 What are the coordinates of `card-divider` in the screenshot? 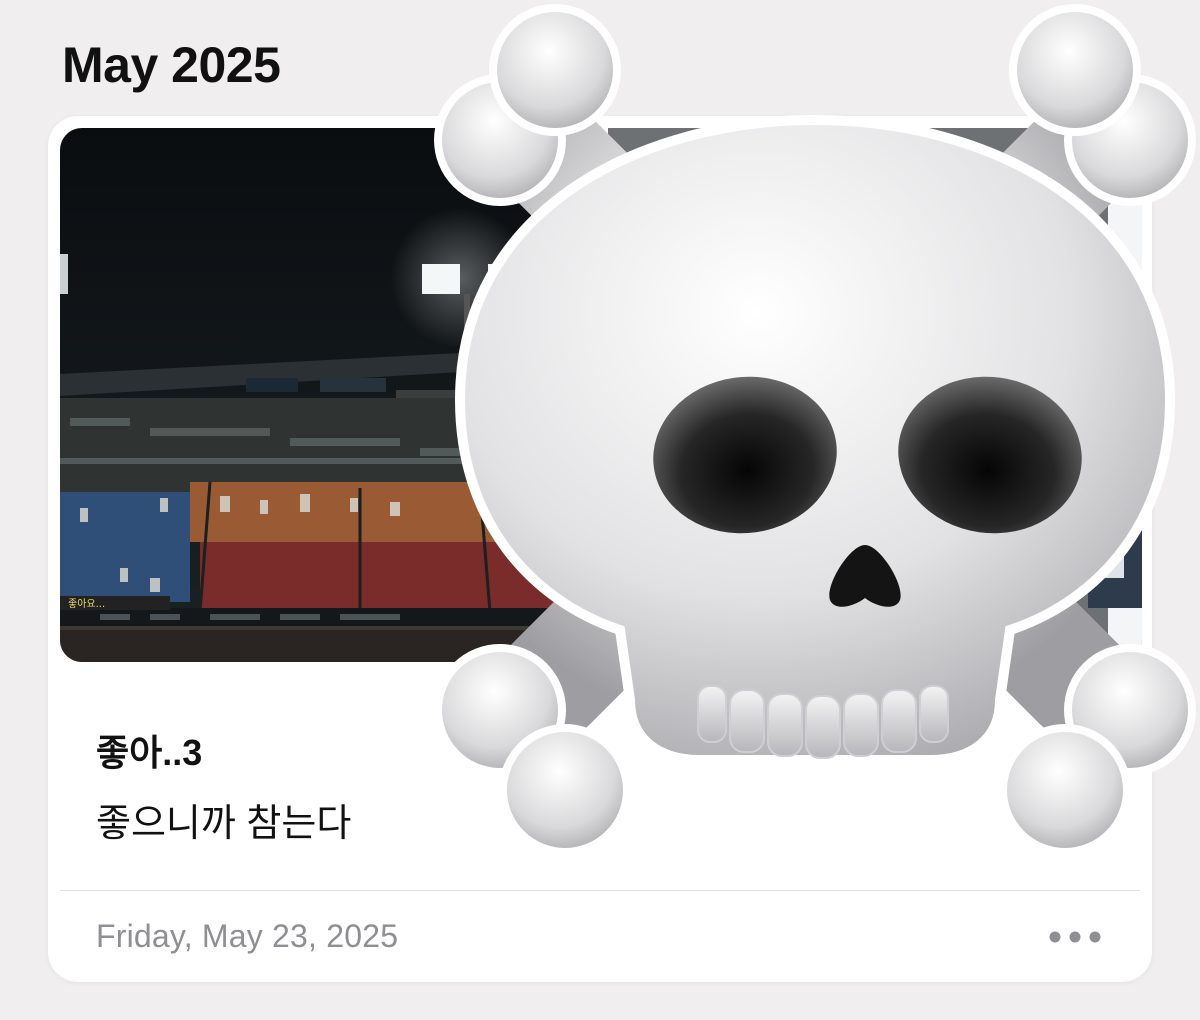 It's located at (600, 890).